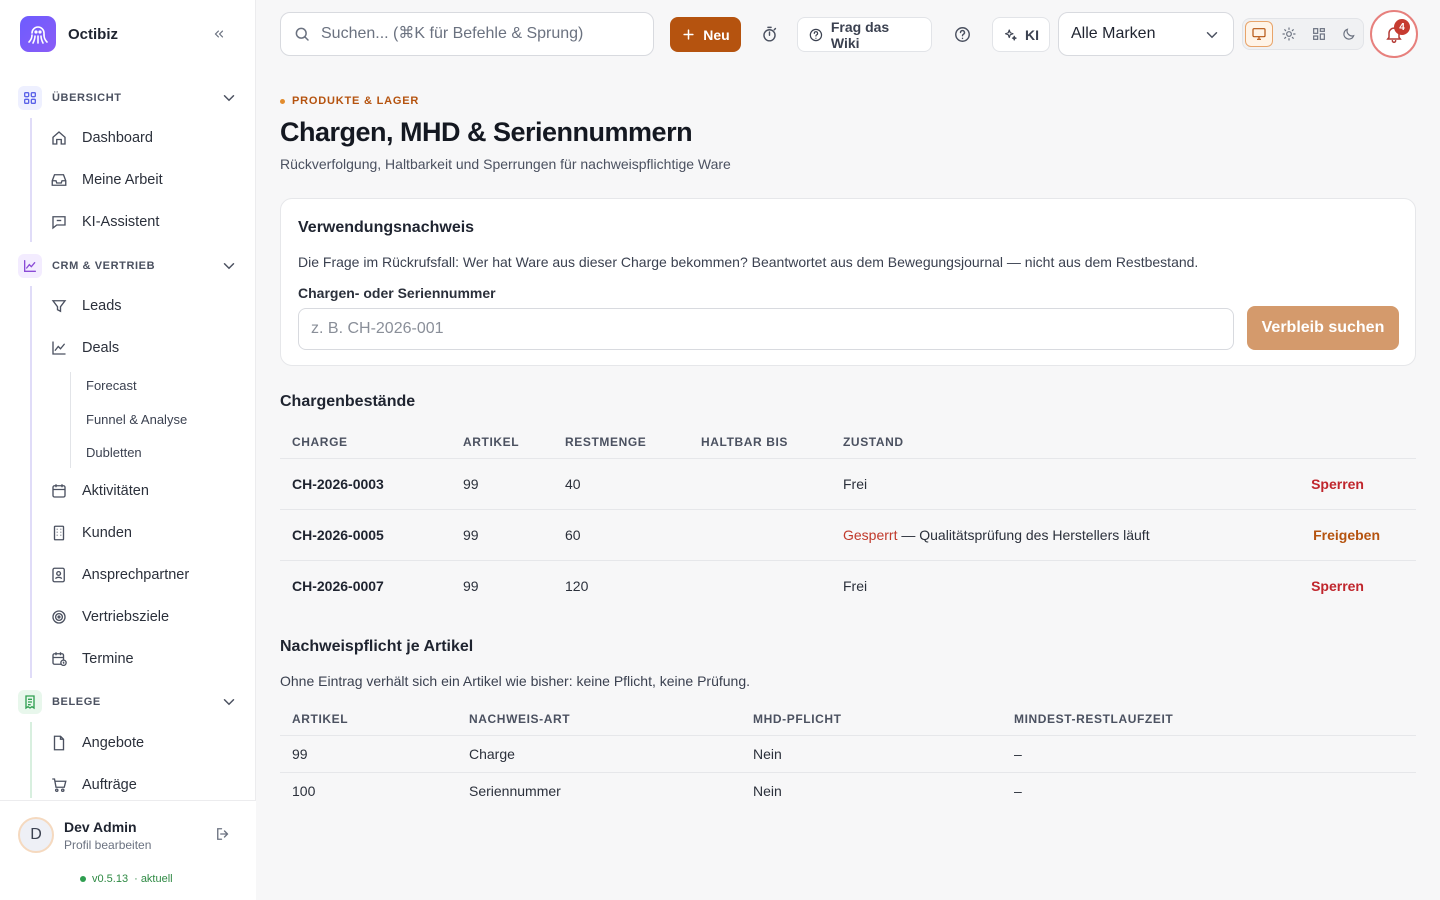 This screenshot has height=900, width=1440. What do you see at coordinates (1113, 33) in the screenshot?
I see `brand-select-value: Alle Marken` at bounding box center [1113, 33].